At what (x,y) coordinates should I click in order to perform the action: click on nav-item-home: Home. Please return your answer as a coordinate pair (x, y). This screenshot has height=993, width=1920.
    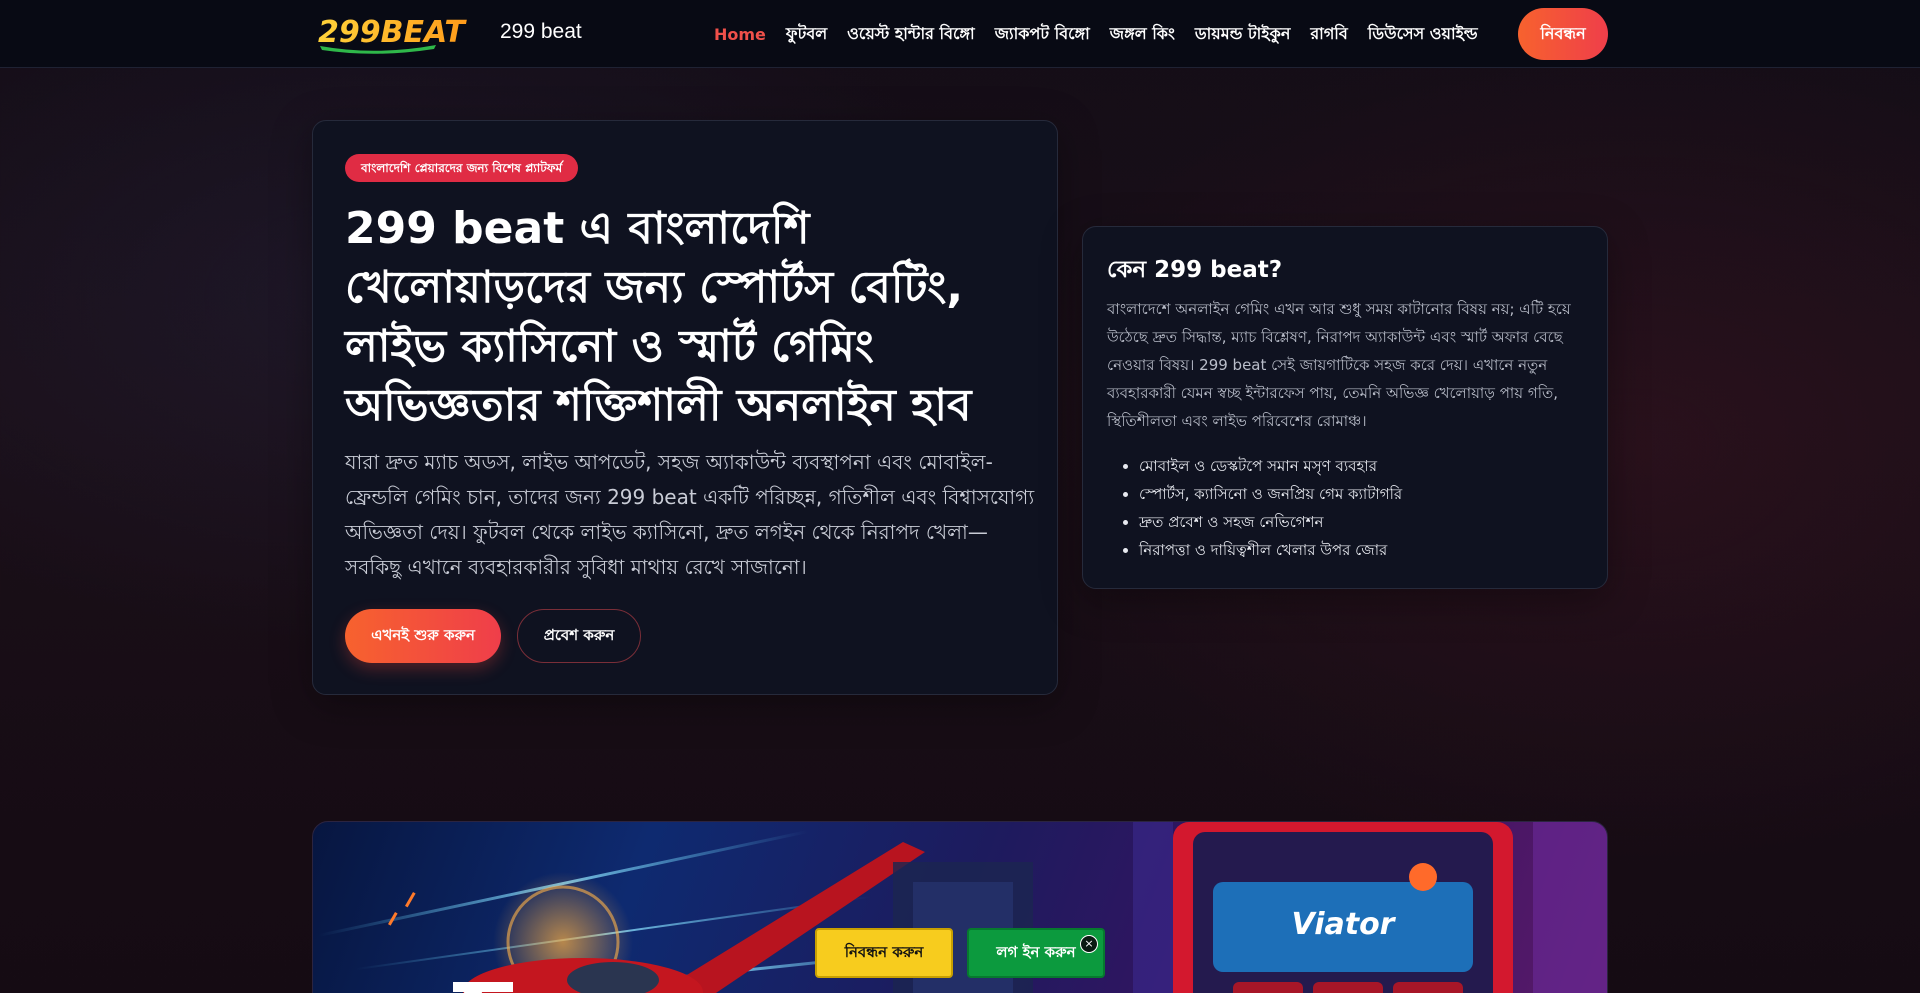
    Looking at the image, I should click on (740, 34).